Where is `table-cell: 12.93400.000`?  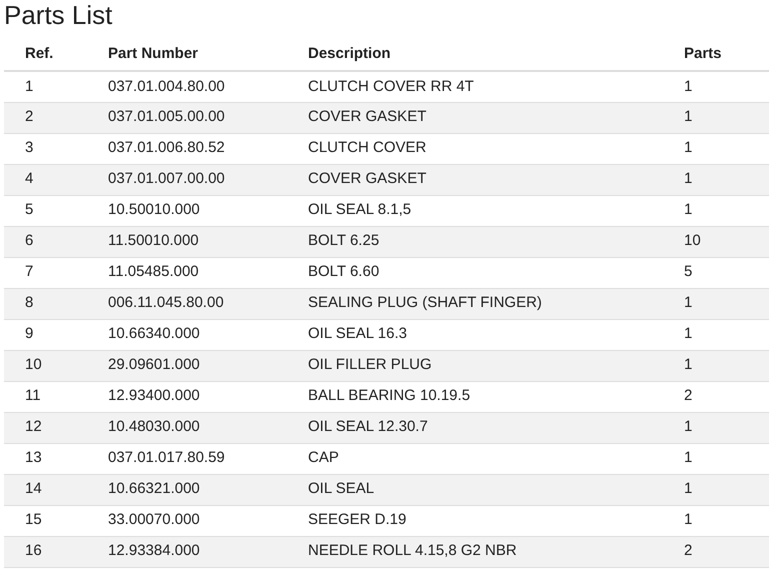 table-cell: 12.93400.000 is located at coordinates (187, 396).